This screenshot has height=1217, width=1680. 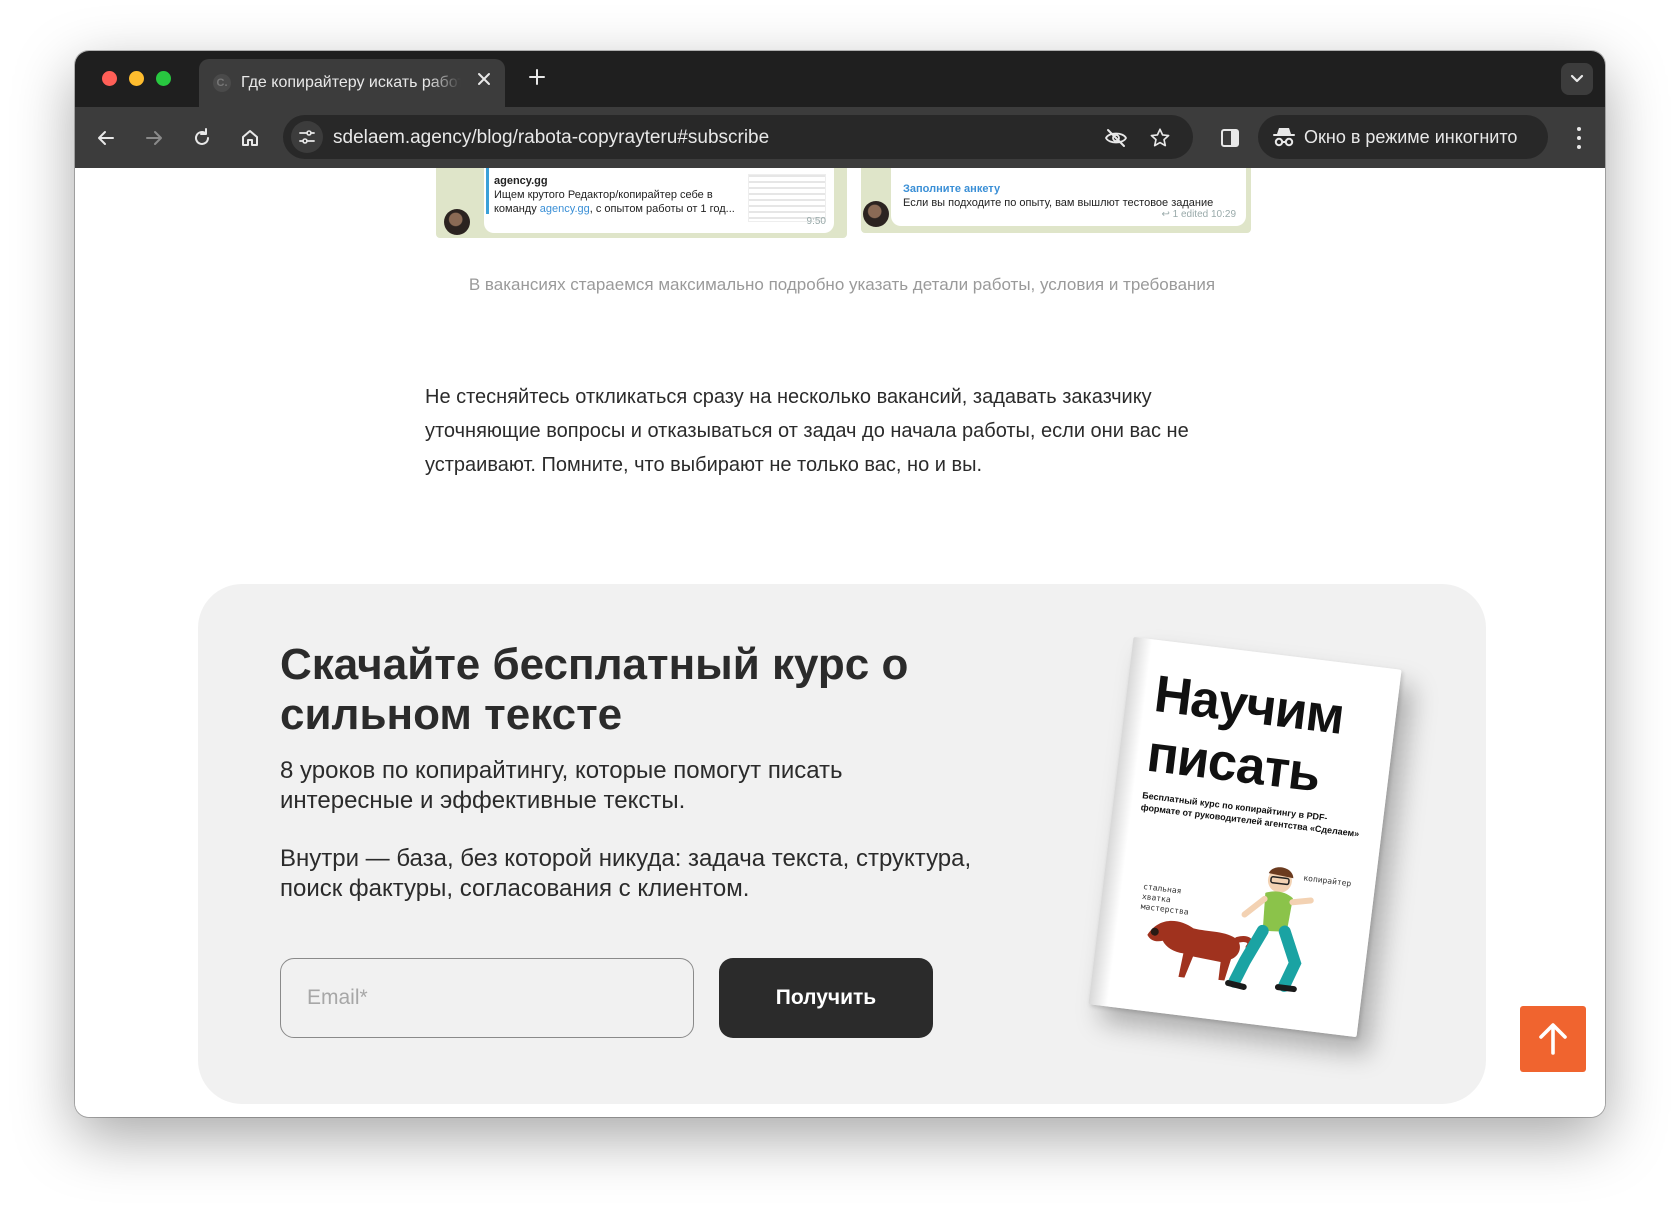 I want to click on site-info-icon, so click(x=307, y=137).